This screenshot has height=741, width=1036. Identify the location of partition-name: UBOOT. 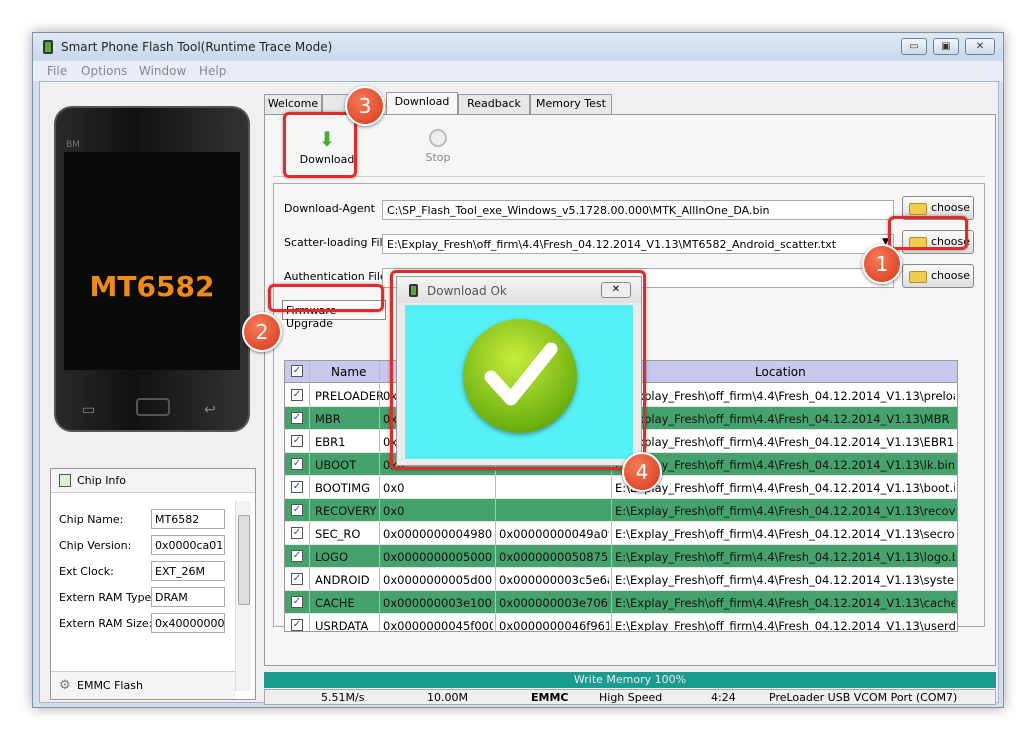
(336, 465).